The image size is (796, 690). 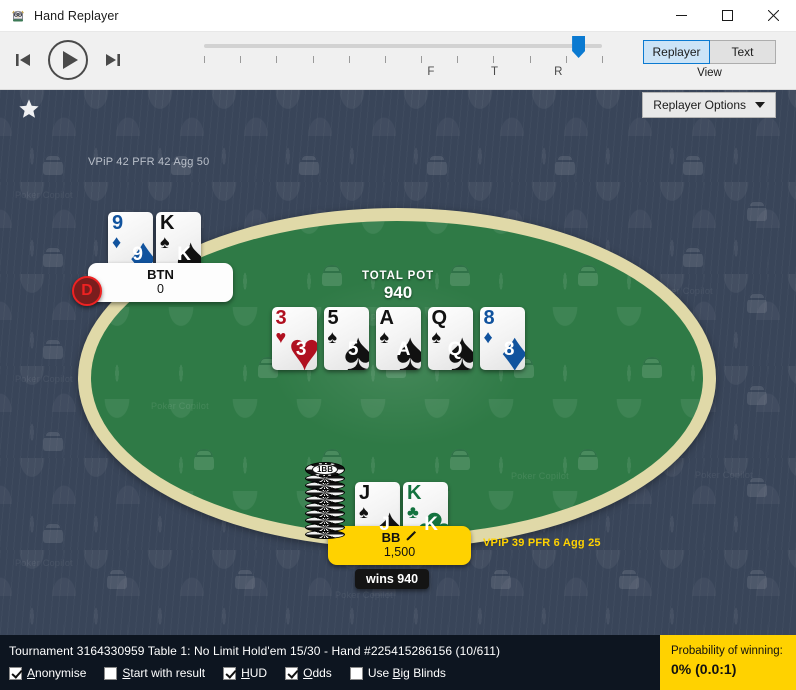 I want to click on hud-stats-bb: VPiP 39 PFR 6 Agg 25, so click(x=542, y=543).